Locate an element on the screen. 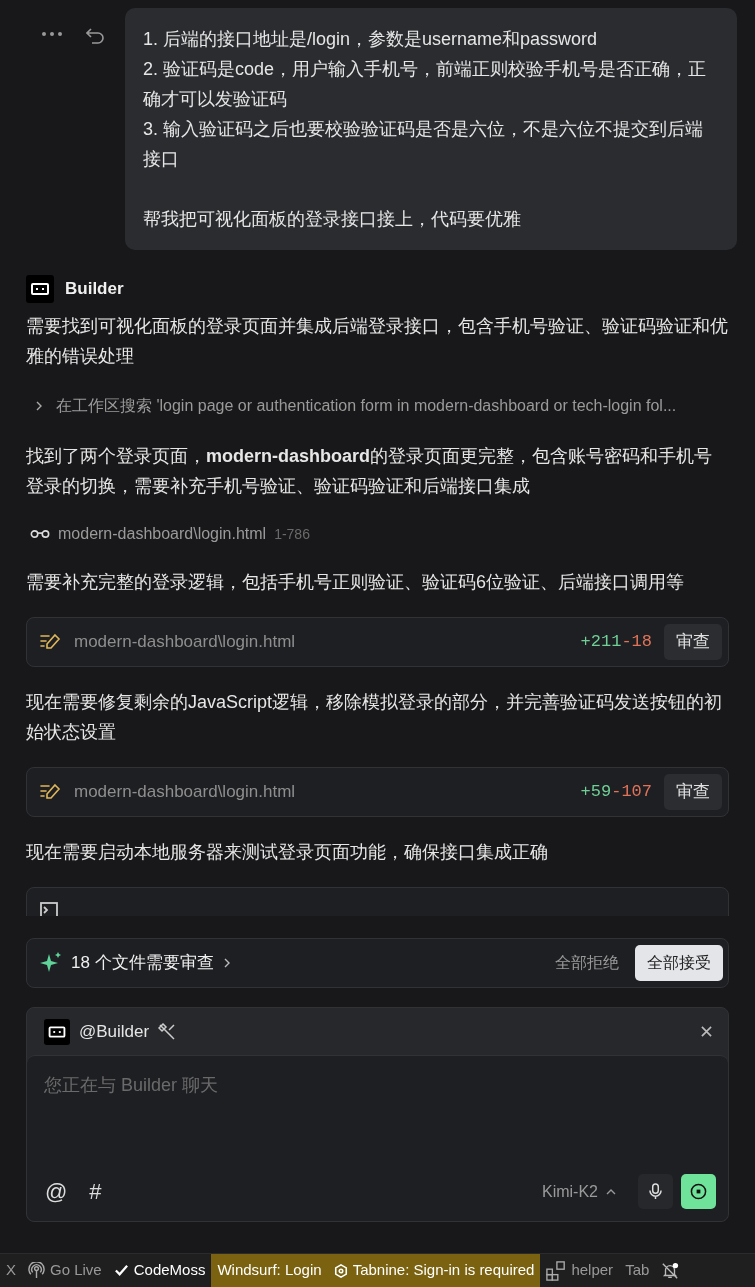 The width and height of the screenshot is (755, 1287). status-label: Go Live is located at coordinates (76, 1270).